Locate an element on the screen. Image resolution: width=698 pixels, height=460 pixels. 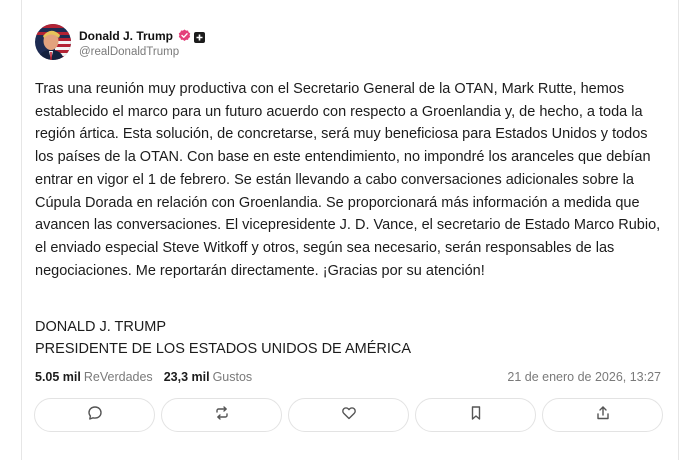
repost-icon is located at coordinates (222, 415).